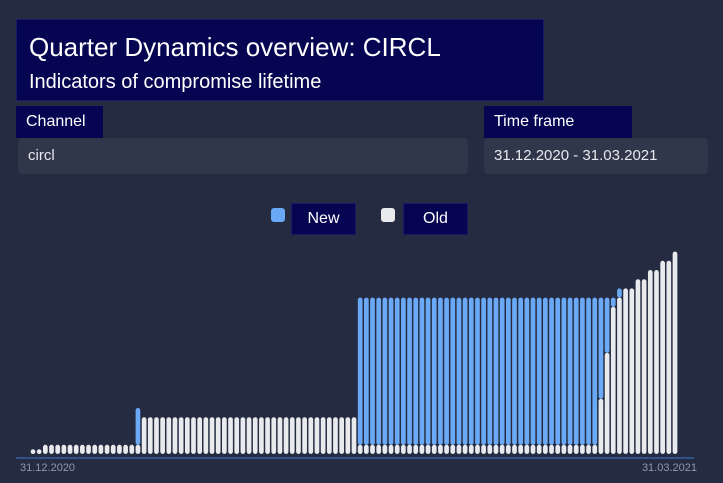 The height and width of the screenshot is (483, 723). I want to click on legend-old-swatch, so click(388, 215).